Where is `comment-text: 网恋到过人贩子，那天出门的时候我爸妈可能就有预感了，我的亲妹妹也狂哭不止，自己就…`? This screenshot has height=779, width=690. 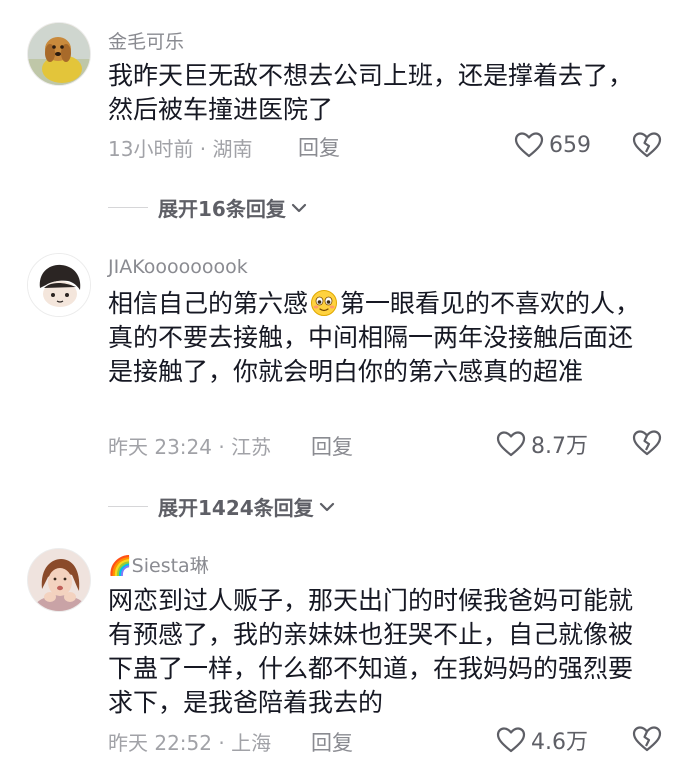
comment-text: 网恋到过人贩子，那天出门的时候我爸妈可能就有预感了，我的亲妹妹也狂哭不止，自己就… is located at coordinates (371, 651).